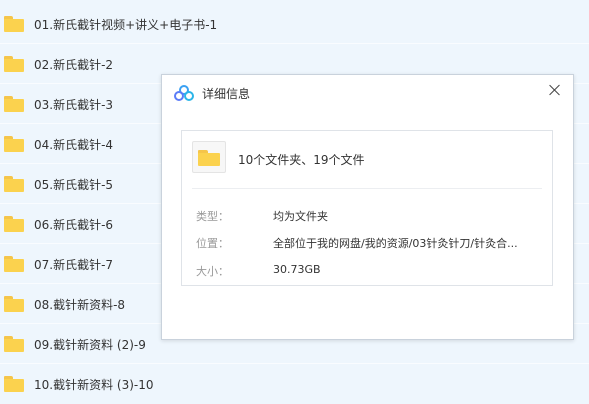  I want to click on file-name: 03.新氏截针-3, so click(74, 104).